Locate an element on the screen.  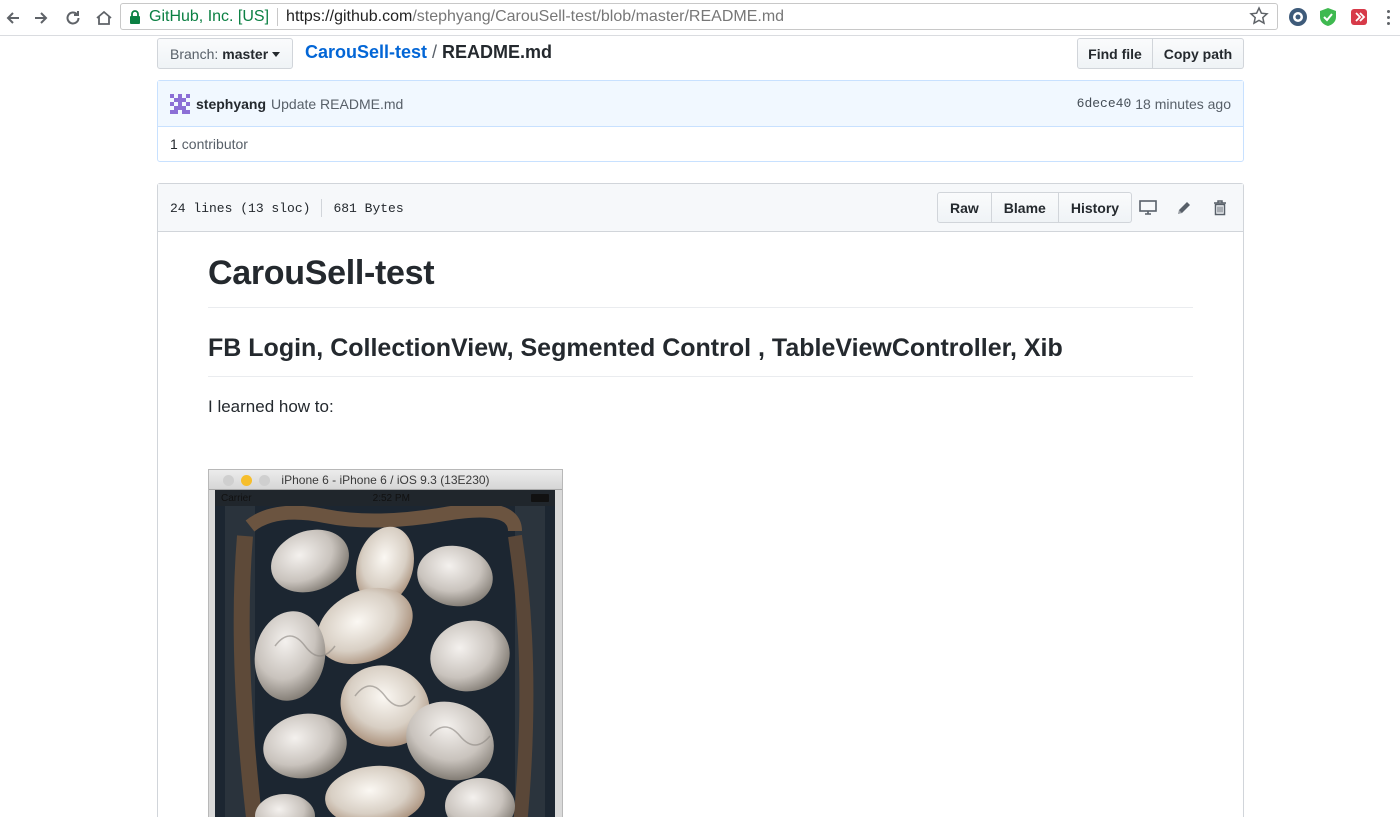
repo-link: CarouSell-test is located at coordinates (366, 52).